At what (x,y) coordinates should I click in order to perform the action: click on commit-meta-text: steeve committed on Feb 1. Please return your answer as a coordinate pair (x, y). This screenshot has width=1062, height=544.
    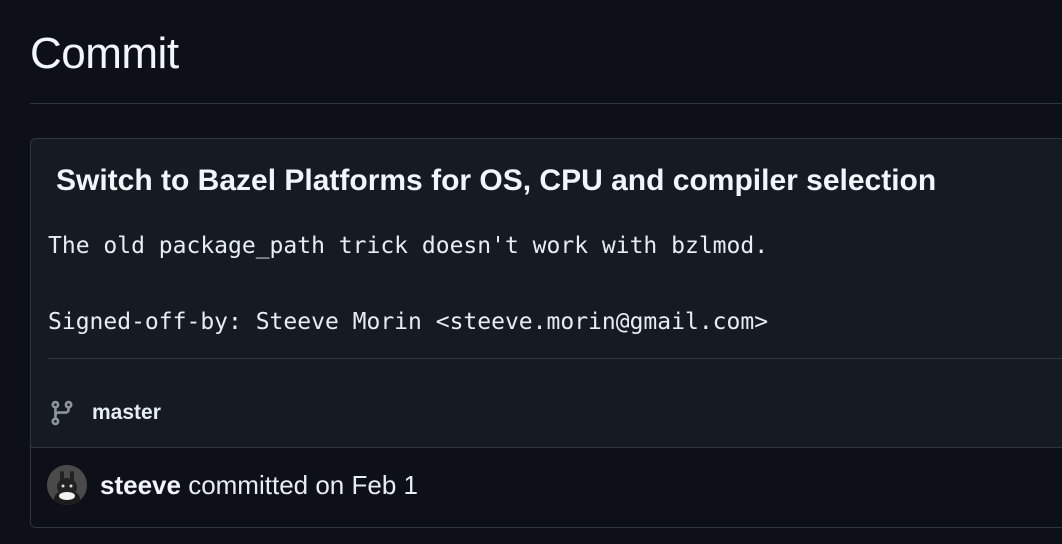
    Looking at the image, I should click on (259, 485).